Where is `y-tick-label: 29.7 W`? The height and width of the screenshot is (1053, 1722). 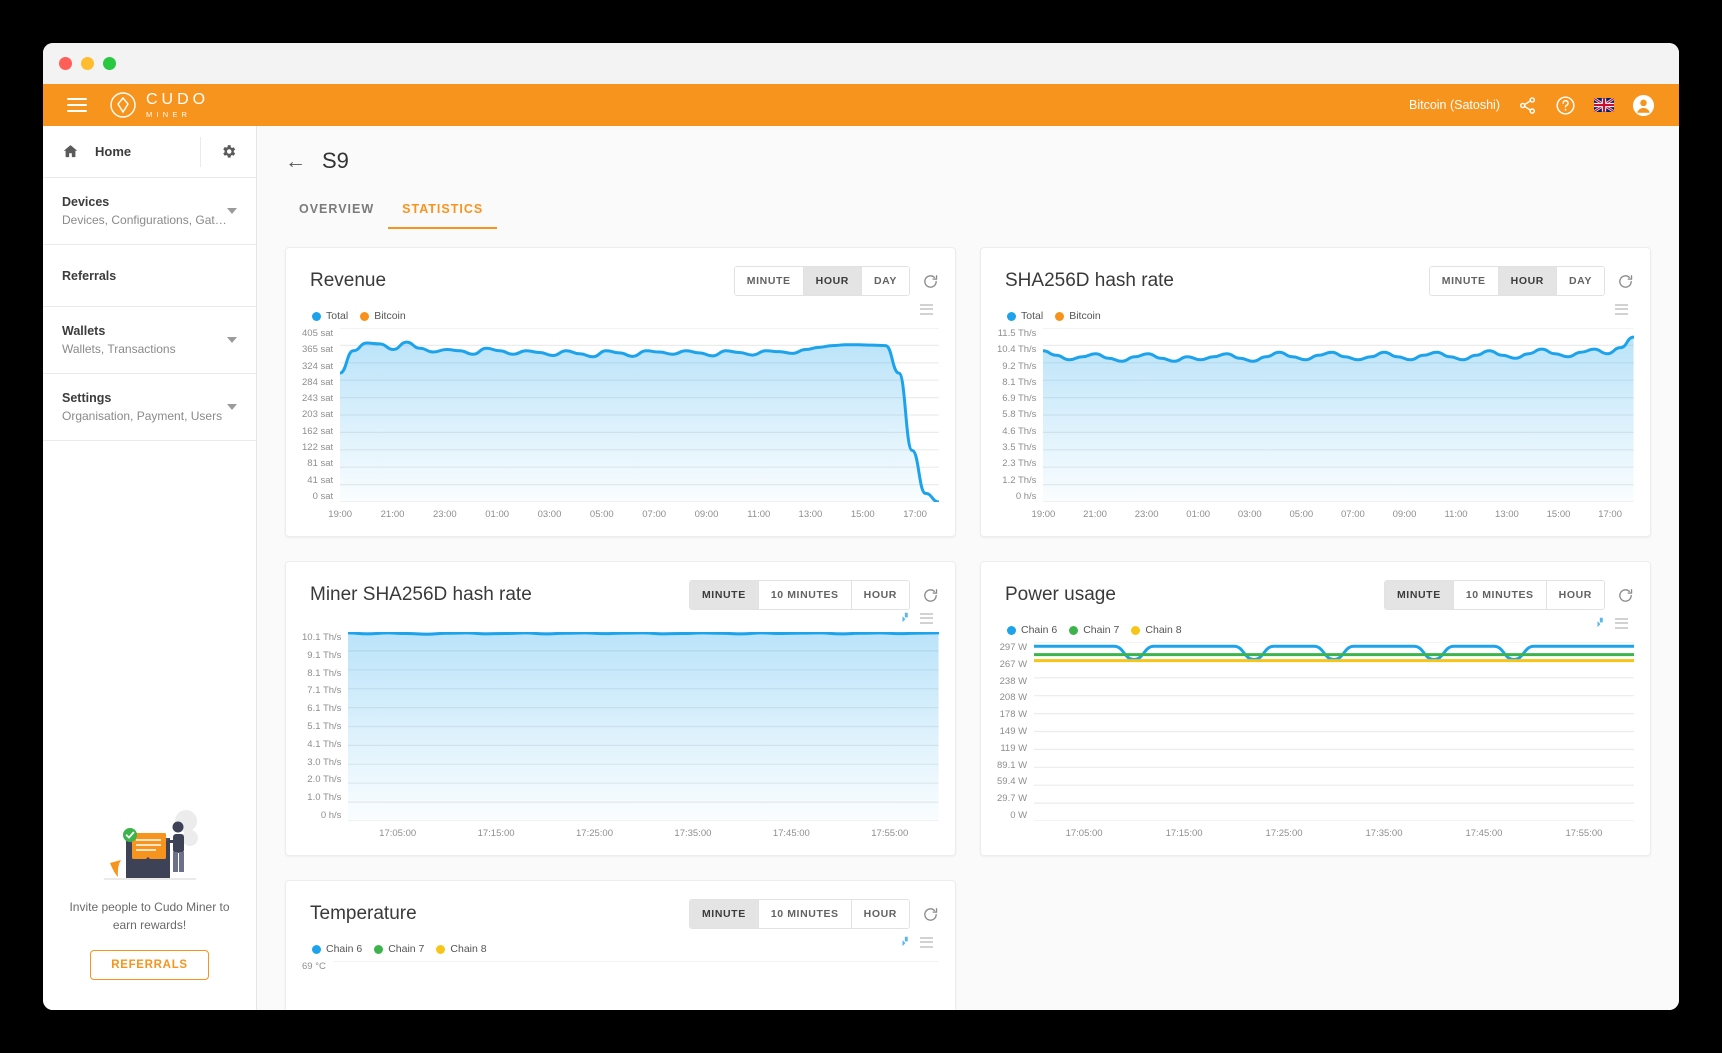 y-tick-label: 29.7 W is located at coordinates (1012, 799).